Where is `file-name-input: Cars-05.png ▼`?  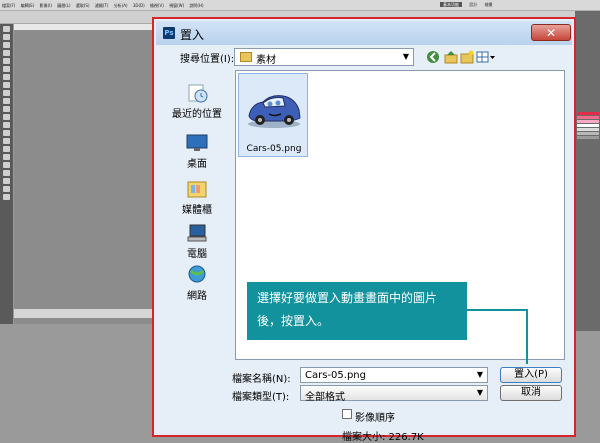 file-name-input: Cars-05.png ▼ is located at coordinates (394, 375).